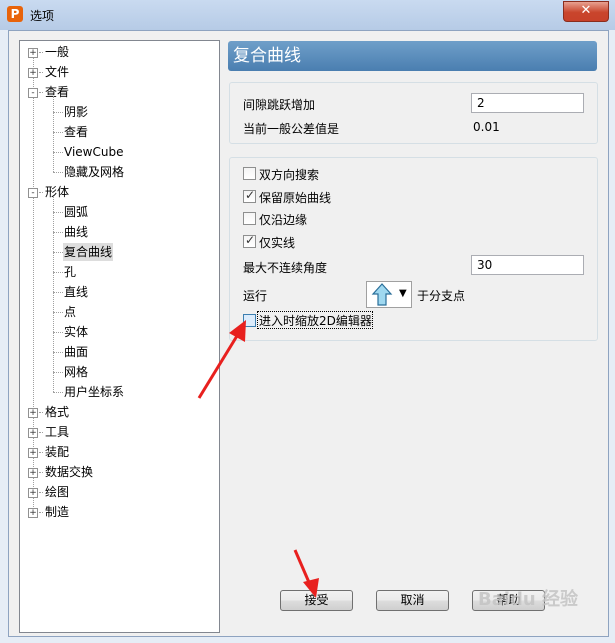 The height and width of the screenshot is (643, 615). Describe the element at coordinates (295, 197) in the screenshot. I see `keep-original-curve-label: 保留原始曲线` at that location.